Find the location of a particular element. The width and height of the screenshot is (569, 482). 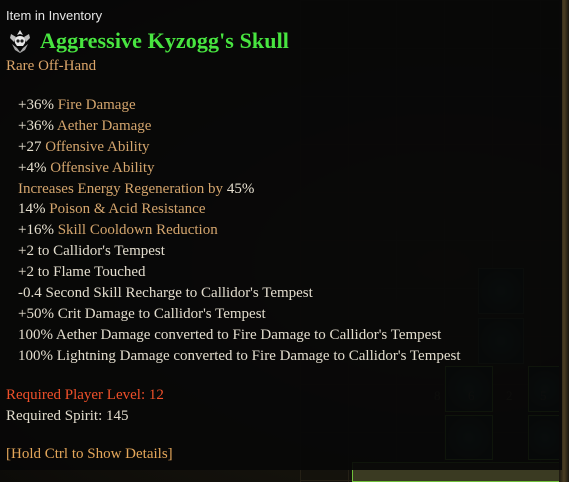

stat-line: Increases Energy Regeneration by 45% is located at coordinates (136, 188).